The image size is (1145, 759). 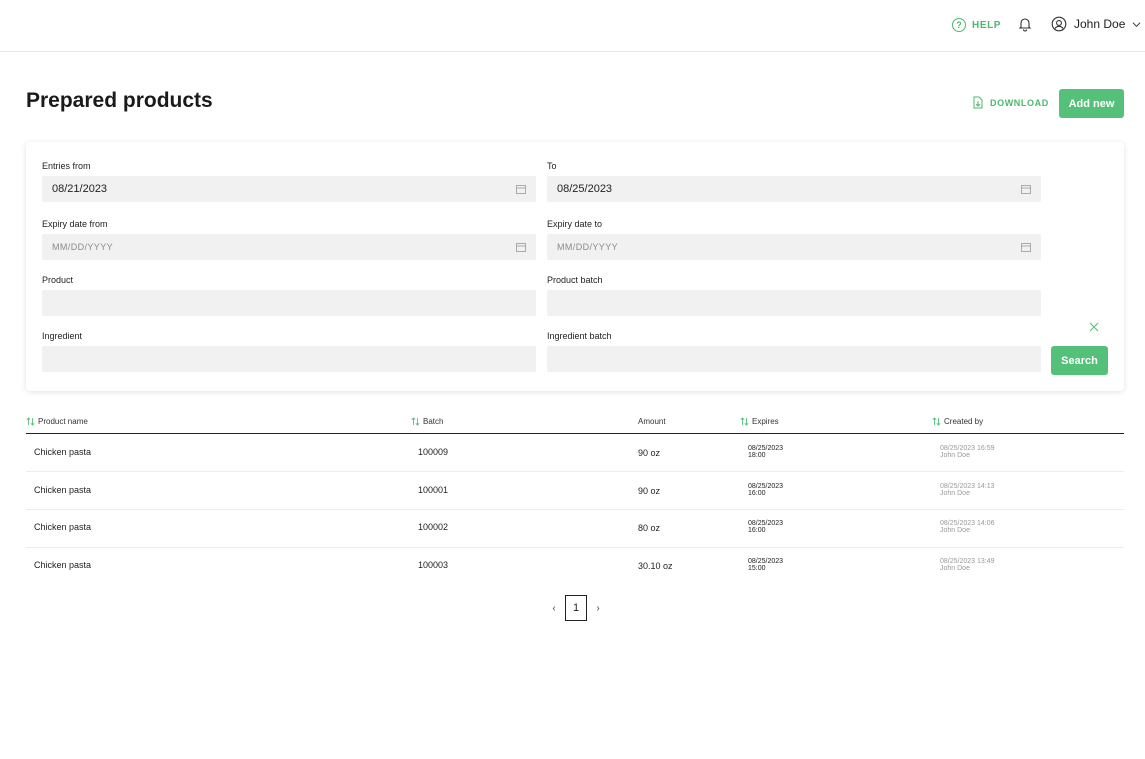 I want to click on created-at: 08/25/2023 16:59, so click(x=967, y=448).